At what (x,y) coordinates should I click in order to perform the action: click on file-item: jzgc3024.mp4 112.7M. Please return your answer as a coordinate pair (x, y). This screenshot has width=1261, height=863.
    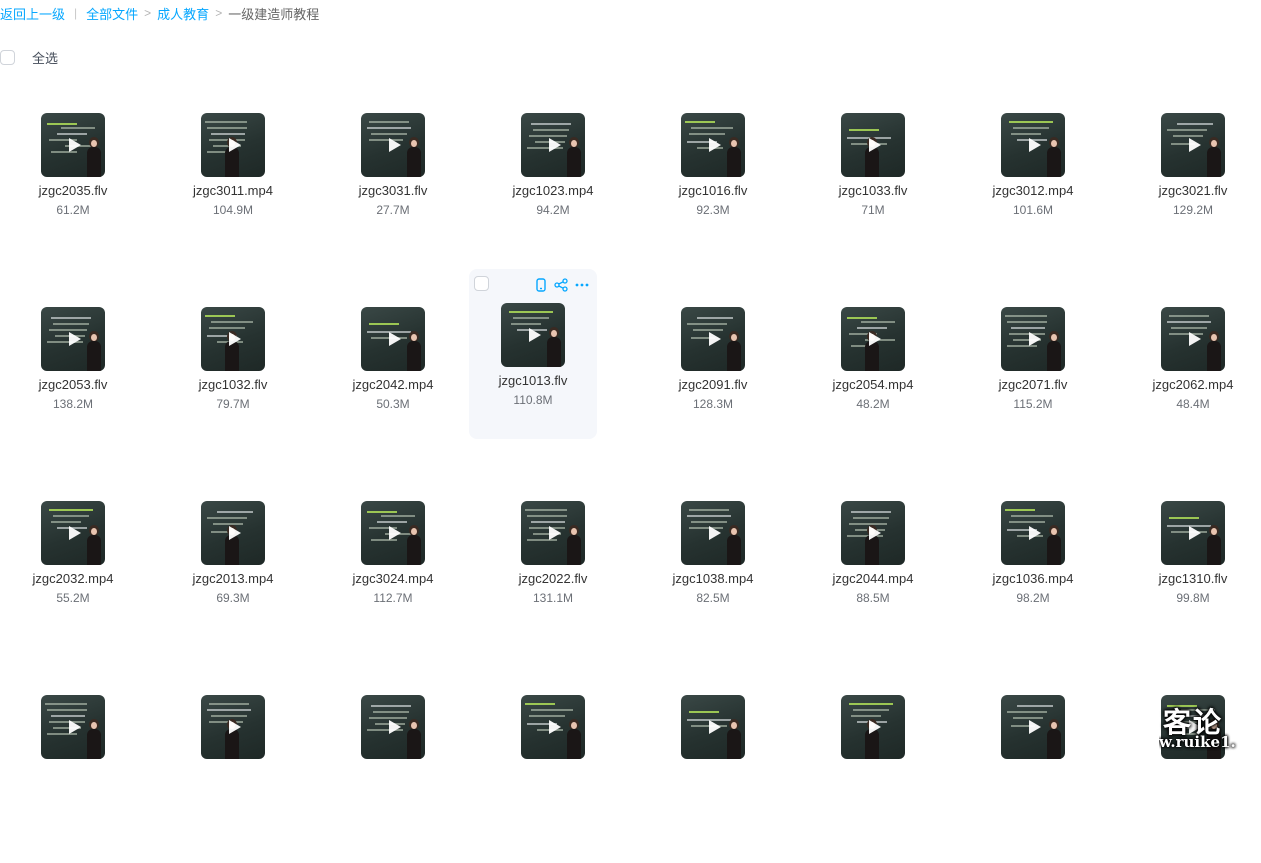
    Looking at the image, I should click on (393, 583).